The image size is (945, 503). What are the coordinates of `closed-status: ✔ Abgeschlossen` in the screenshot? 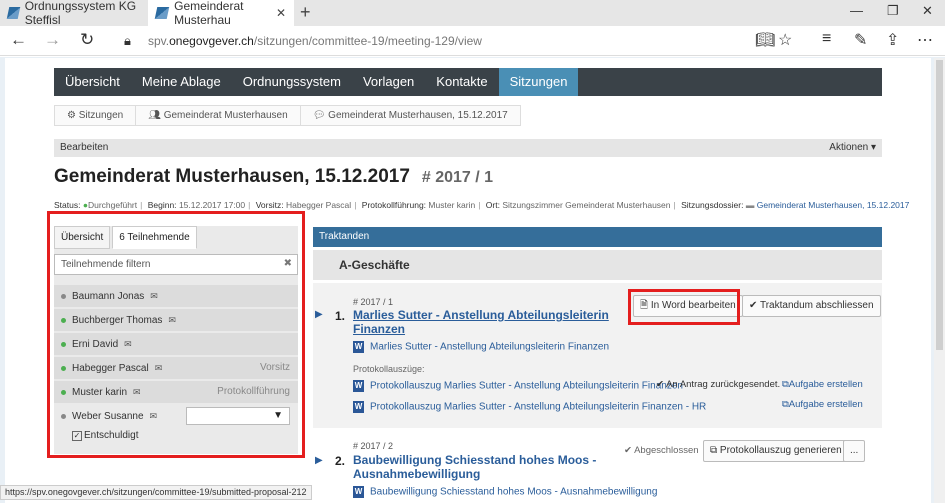 It's located at (661, 450).